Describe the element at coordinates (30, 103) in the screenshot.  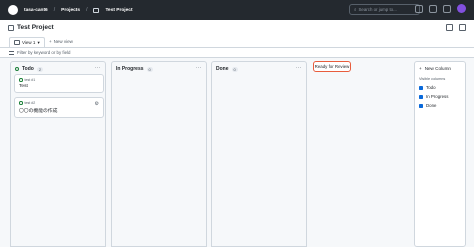
I see `card-ref: test #2` at that location.